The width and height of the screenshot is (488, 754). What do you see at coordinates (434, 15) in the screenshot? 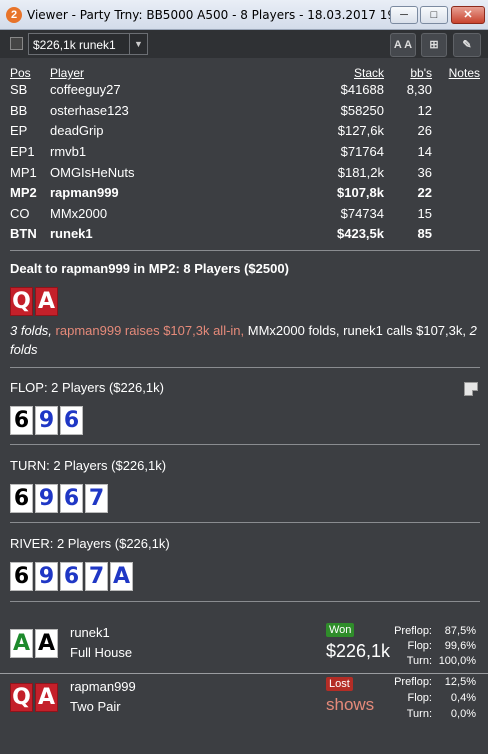
I see `maximize-button: □` at bounding box center [434, 15].